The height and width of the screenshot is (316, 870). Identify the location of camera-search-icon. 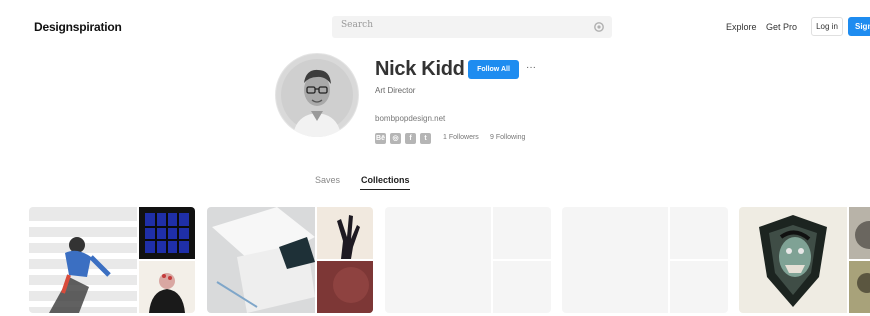
(599, 27).